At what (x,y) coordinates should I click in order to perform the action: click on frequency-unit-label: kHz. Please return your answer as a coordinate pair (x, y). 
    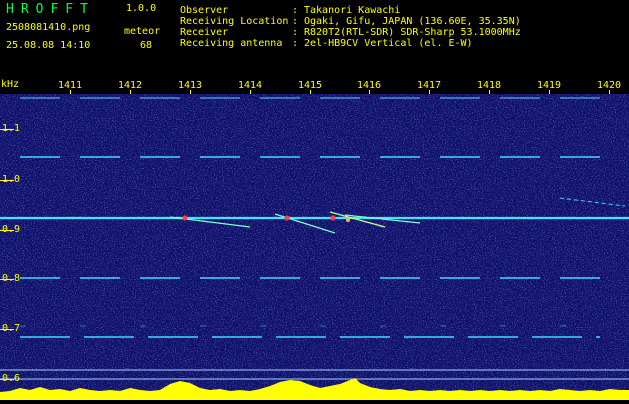
    Looking at the image, I should click on (10, 84).